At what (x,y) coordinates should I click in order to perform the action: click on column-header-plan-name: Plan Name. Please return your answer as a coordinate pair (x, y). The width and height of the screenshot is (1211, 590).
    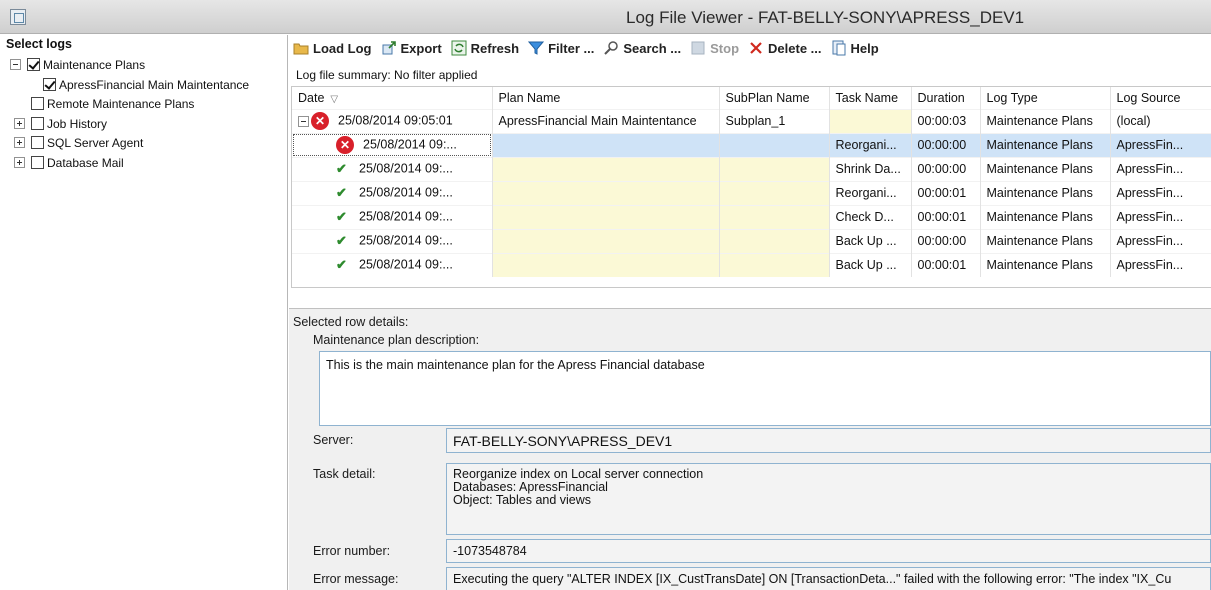
    Looking at the image, I should click on (606, 98).